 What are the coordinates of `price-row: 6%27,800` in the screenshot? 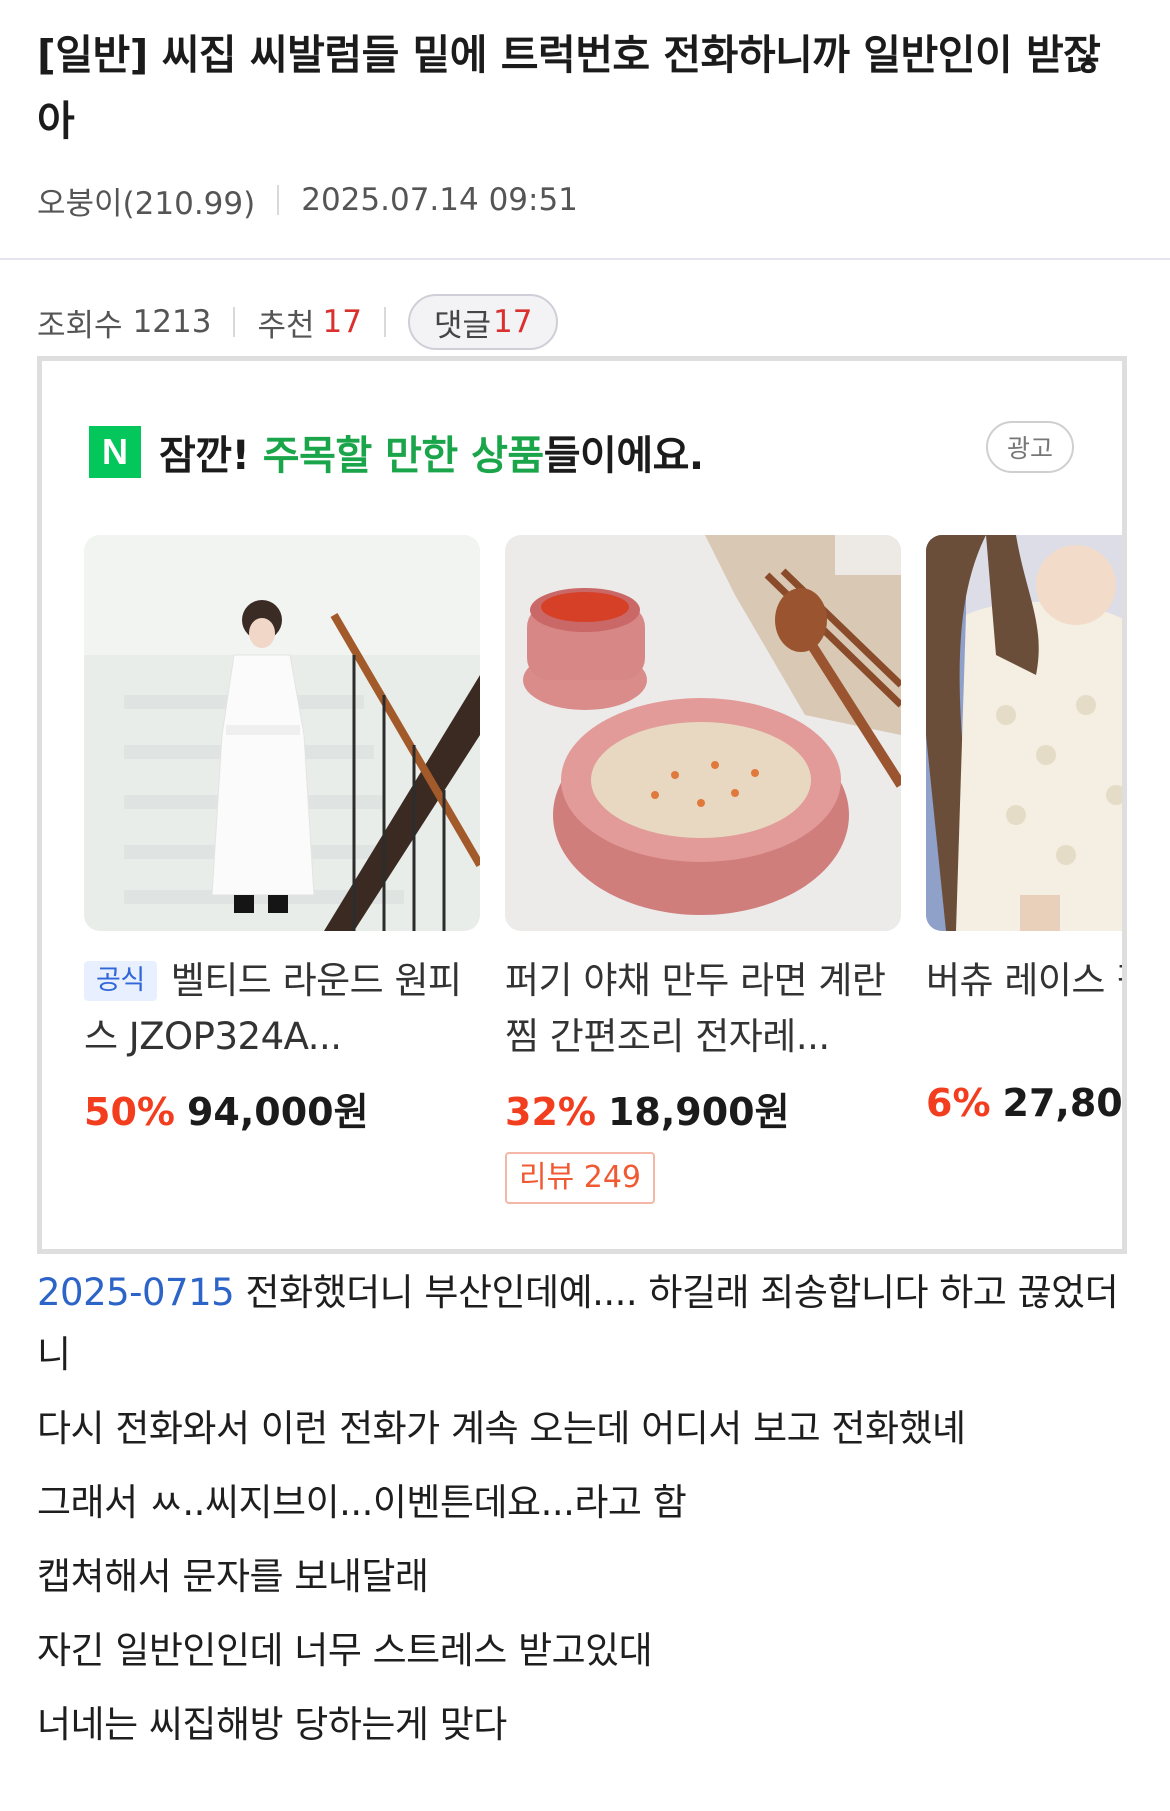 It's located at (1024, 1103).